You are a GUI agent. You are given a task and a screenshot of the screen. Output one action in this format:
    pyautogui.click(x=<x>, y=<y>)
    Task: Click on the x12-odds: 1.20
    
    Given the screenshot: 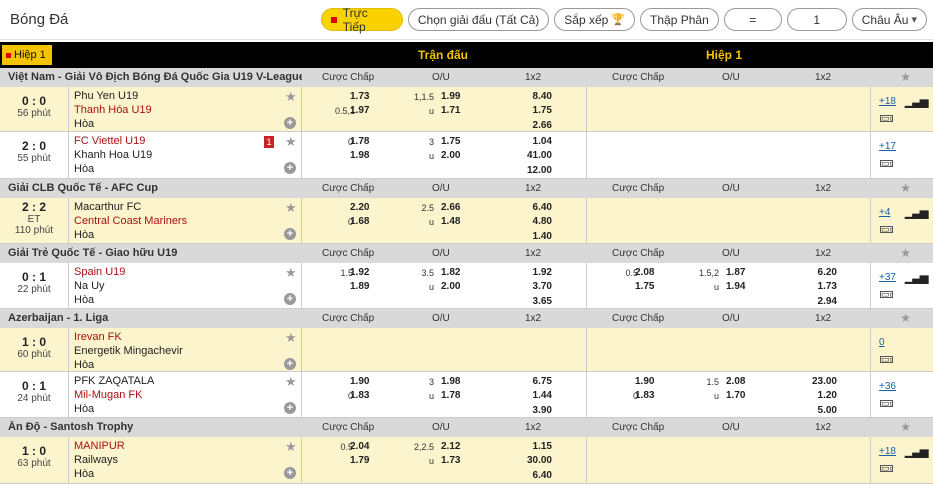 What is the action you would take?
    pyautogui.click(x=822, y=395)
    